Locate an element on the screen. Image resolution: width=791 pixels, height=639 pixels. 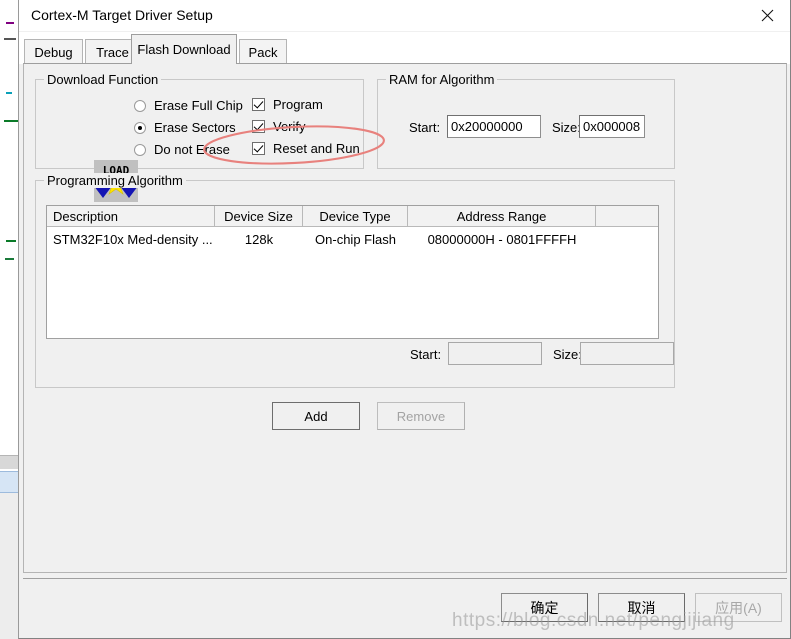
tab-flash-download: Flash Download is located at coordinates (184, 49).